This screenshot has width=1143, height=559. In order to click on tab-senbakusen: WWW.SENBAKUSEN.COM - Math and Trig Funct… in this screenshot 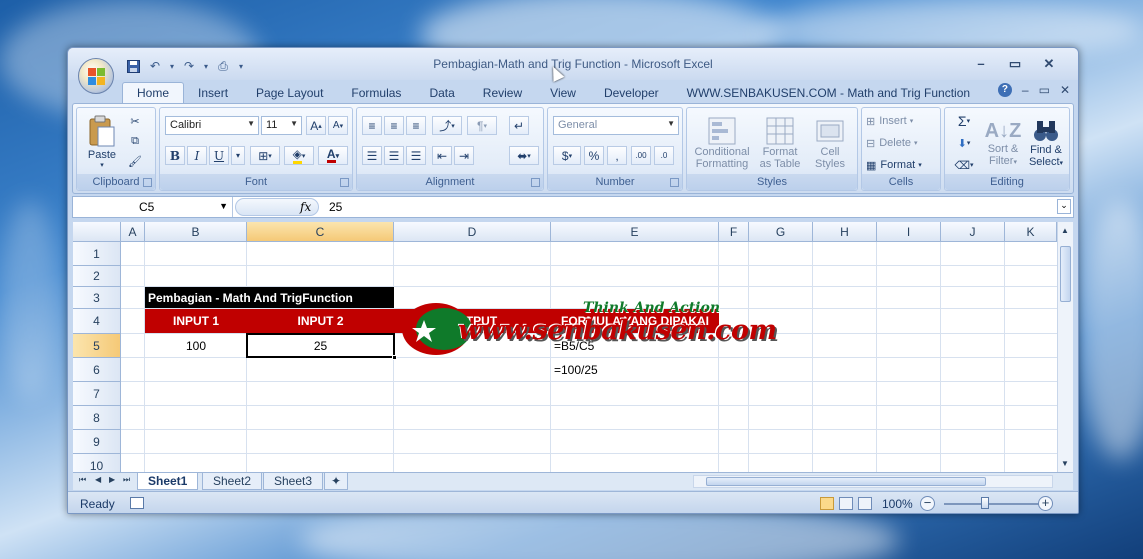, I will do `click(828, 93)`.